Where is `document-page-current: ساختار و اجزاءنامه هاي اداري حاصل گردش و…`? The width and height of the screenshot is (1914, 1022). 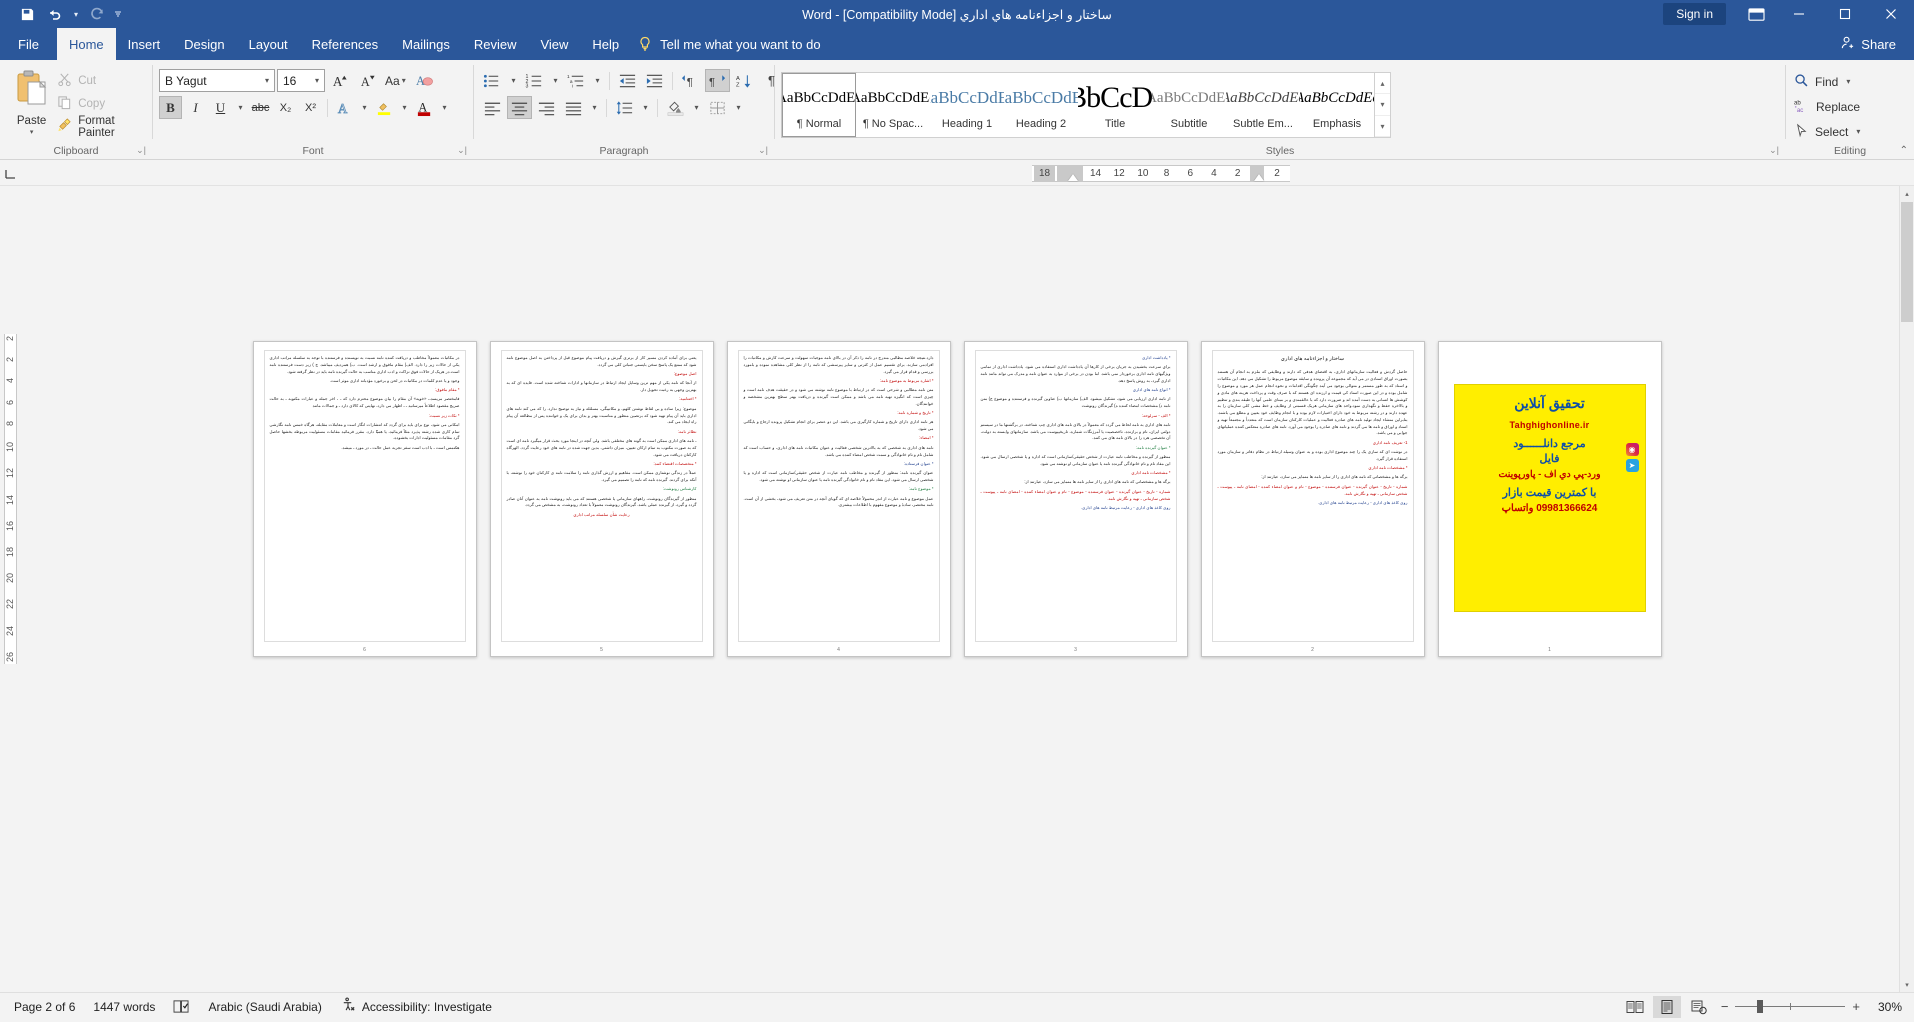
document-page-current: ساختار و اجزاءنامه هاي اداري حاصل گردش و… is located at coordinates (1312, 499).